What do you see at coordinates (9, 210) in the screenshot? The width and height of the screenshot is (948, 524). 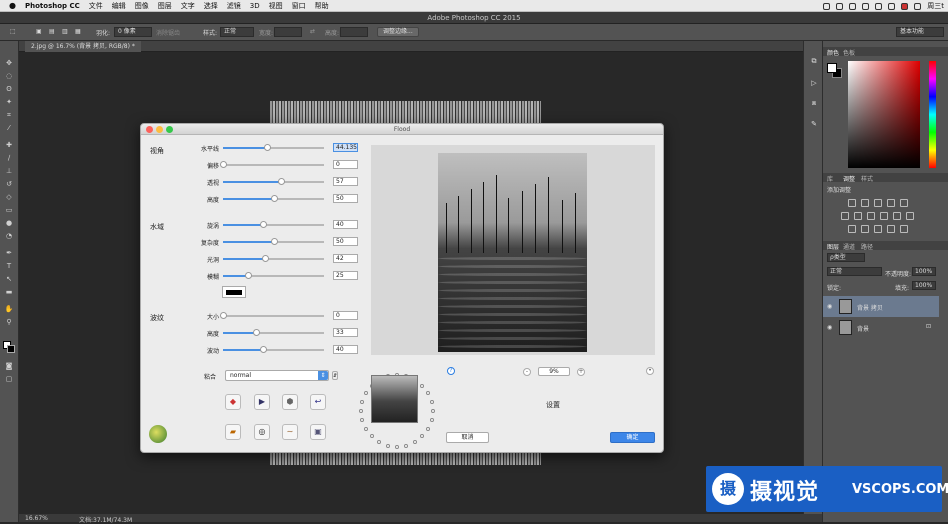 I see `gradient-tool-icon: ▭` at bounding box center [9, 210].